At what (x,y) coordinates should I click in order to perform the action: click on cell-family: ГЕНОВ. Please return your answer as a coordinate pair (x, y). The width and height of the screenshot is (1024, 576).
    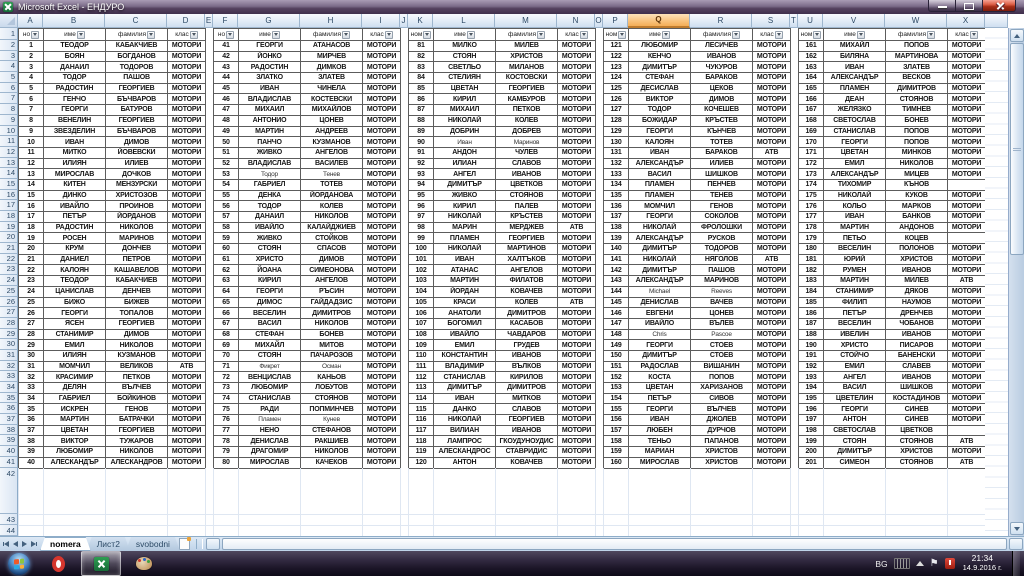
    Looking at the image, I should click on (137, 410).